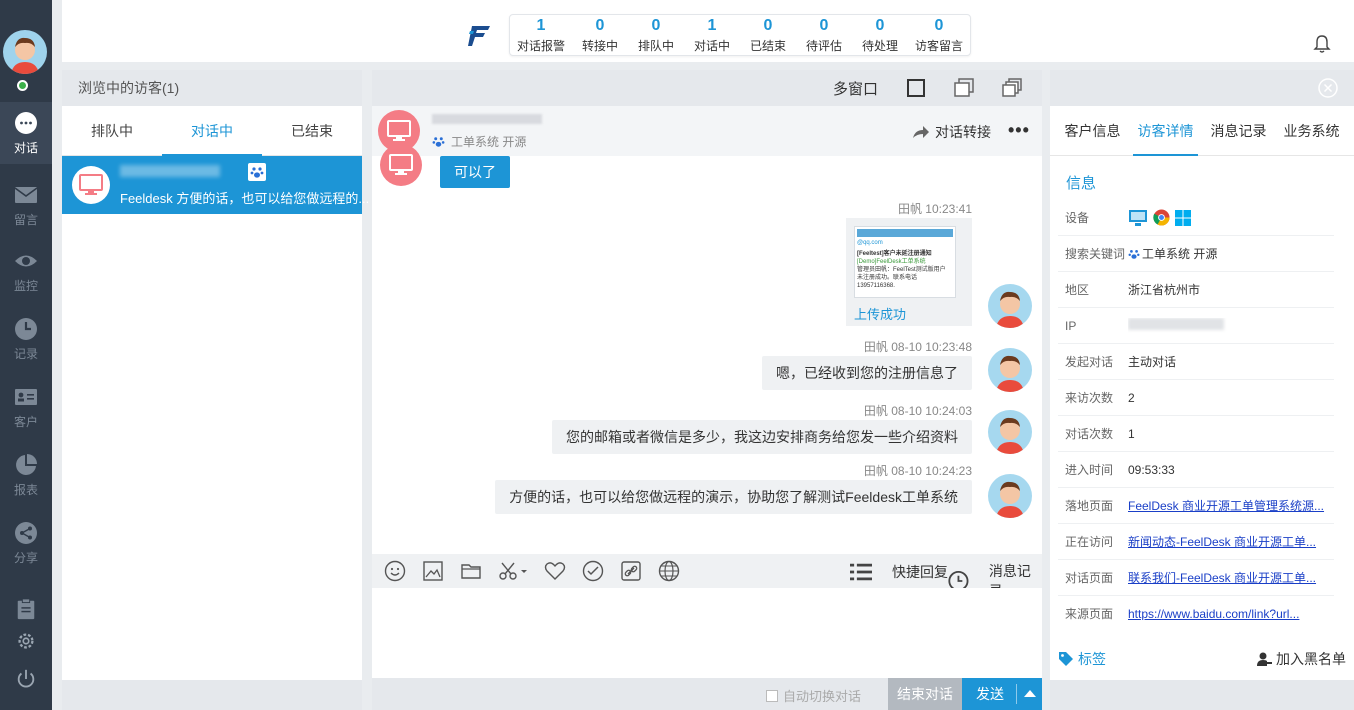 Image resolution: width=1354 pixels, height=710 pixels. Describe the element at coordinates (762, 437) in the screenshot. I see `agent-message: 您的邮箱或者微信是多少，我这边安排商务给您发一些介绍资料` at that location.